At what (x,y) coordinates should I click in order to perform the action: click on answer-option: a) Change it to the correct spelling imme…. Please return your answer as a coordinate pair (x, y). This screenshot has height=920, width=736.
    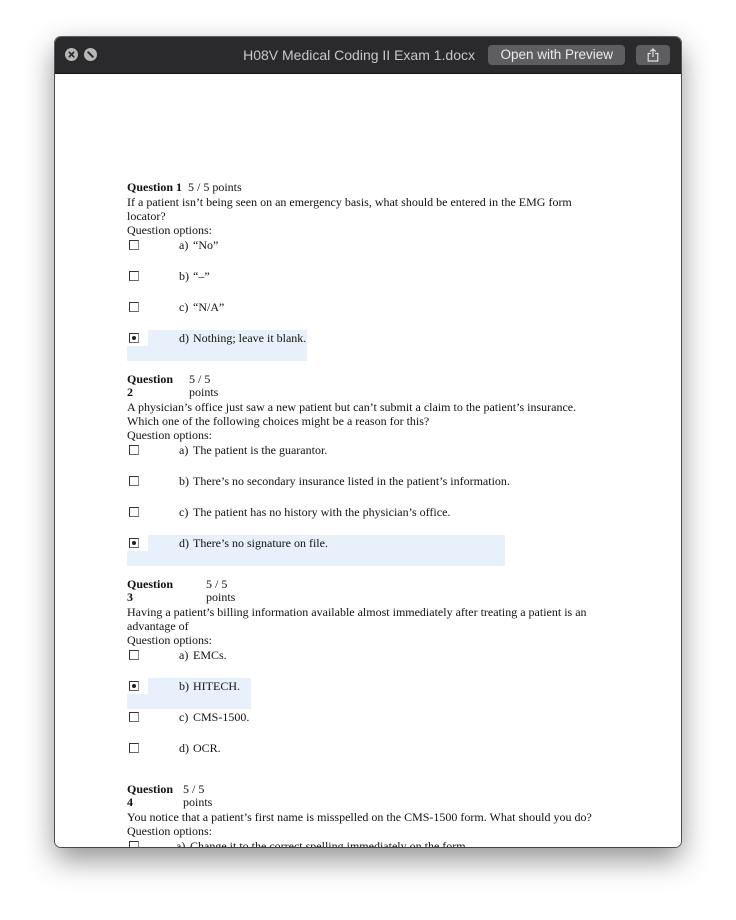
    Looking at the image, I should click on (362, 843).